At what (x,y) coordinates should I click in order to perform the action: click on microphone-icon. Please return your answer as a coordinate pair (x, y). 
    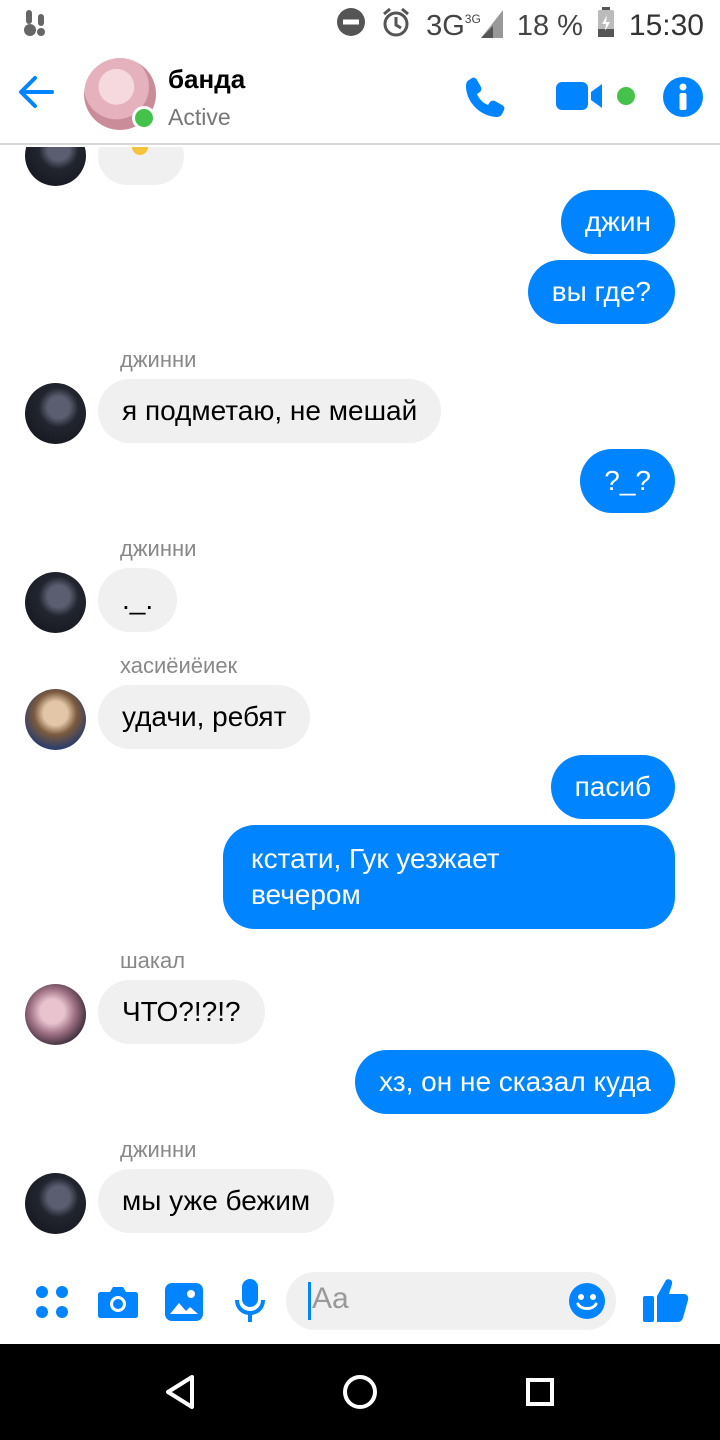
    Looking at the image, I should click on (250, 1300).